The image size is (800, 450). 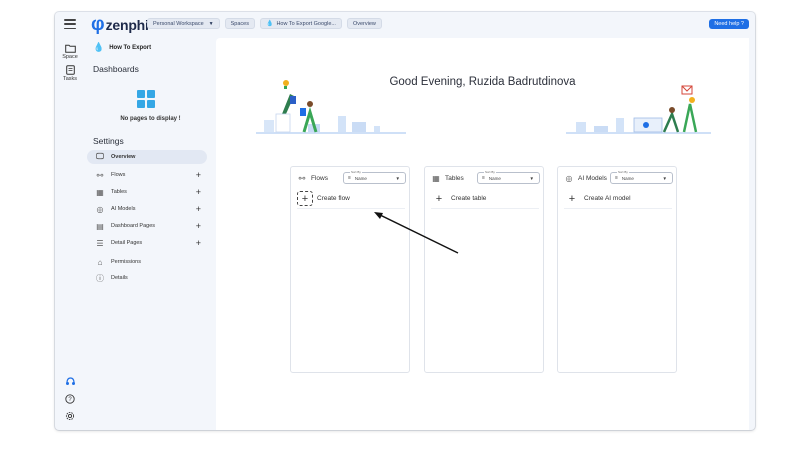 I want to click on sidebar-item-overview: 🖵 Overview, so click(x=147, y=157).